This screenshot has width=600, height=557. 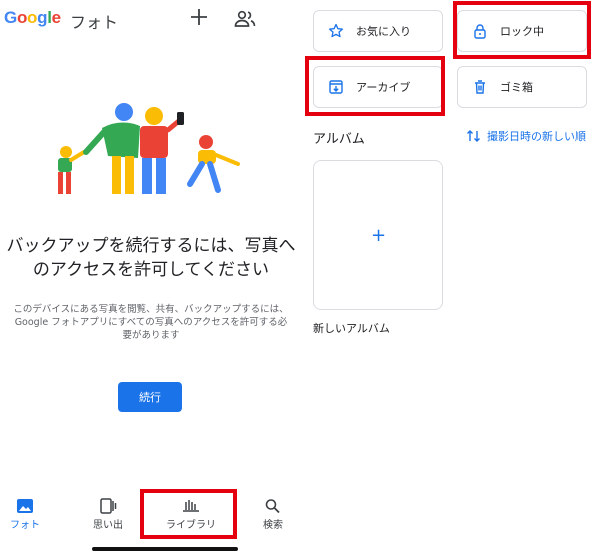 I want to click on people-icon, so click(x=245, y=18).